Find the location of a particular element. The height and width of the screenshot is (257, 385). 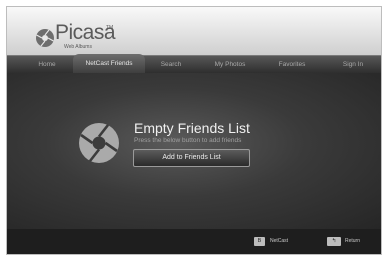

tab-favorites: Favorites is located at coordinates (292, 64).